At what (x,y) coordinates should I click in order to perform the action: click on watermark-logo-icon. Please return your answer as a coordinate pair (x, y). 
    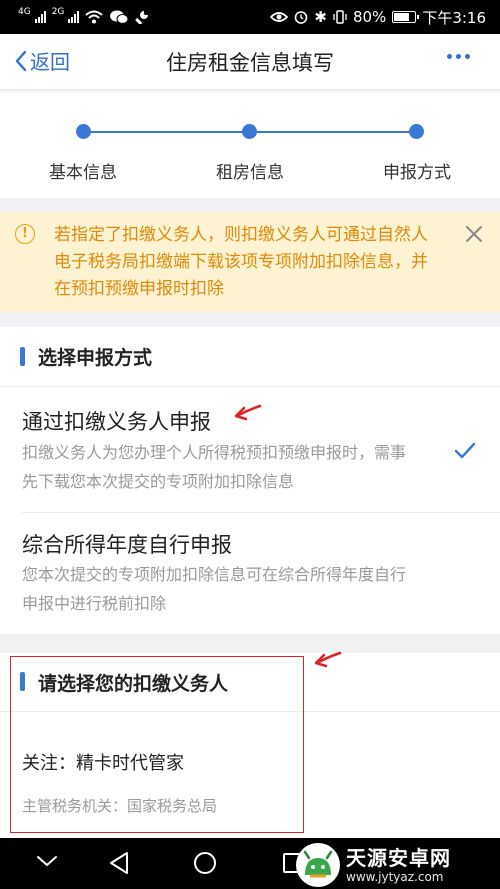
    Looking at the image, I should click on (318, 865).